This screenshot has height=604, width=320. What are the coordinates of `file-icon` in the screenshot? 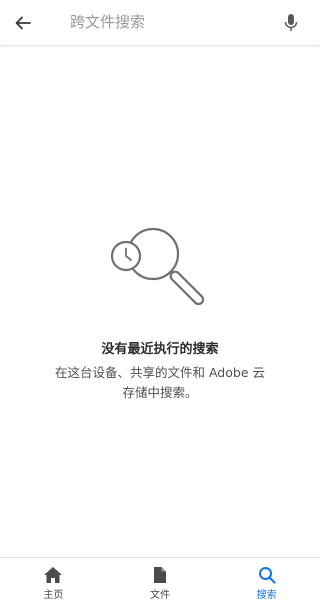 It's located at (160, 575).